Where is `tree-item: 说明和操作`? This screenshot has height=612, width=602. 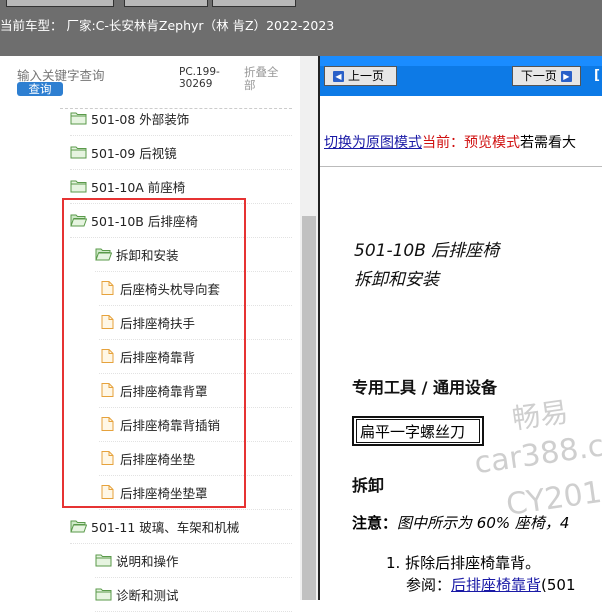 tree-item: 说明和操作 is located at coordinates (137, 560).